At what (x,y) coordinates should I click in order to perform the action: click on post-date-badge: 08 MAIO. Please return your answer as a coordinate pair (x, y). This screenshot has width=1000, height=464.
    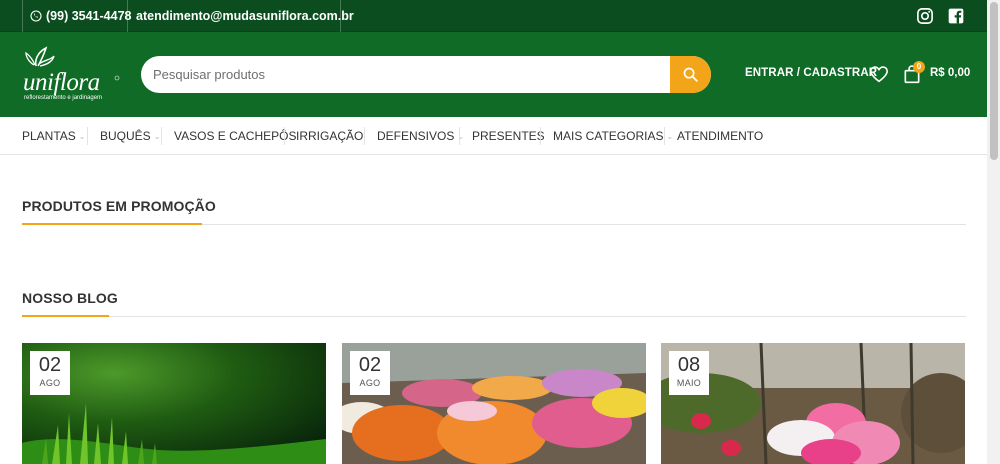
    Looking at the image, I should click on (689, 373).